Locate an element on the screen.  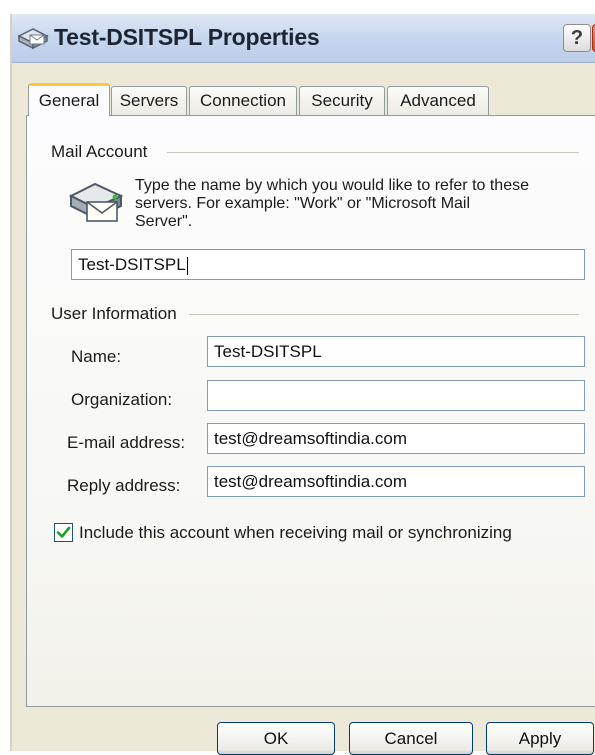
organization-label: Organization: is located at coordinates (122, 399).